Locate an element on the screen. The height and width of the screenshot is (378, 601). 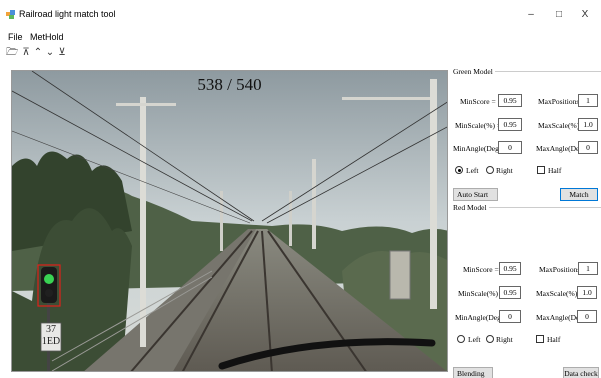
green-min-angle-field: 0 is located at coordinates (510, 147).